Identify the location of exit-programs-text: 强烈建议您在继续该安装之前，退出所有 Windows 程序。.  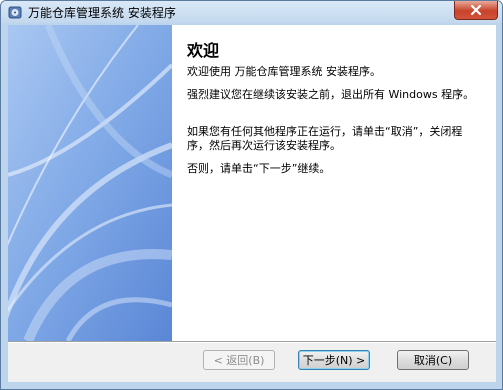
(331, 94).